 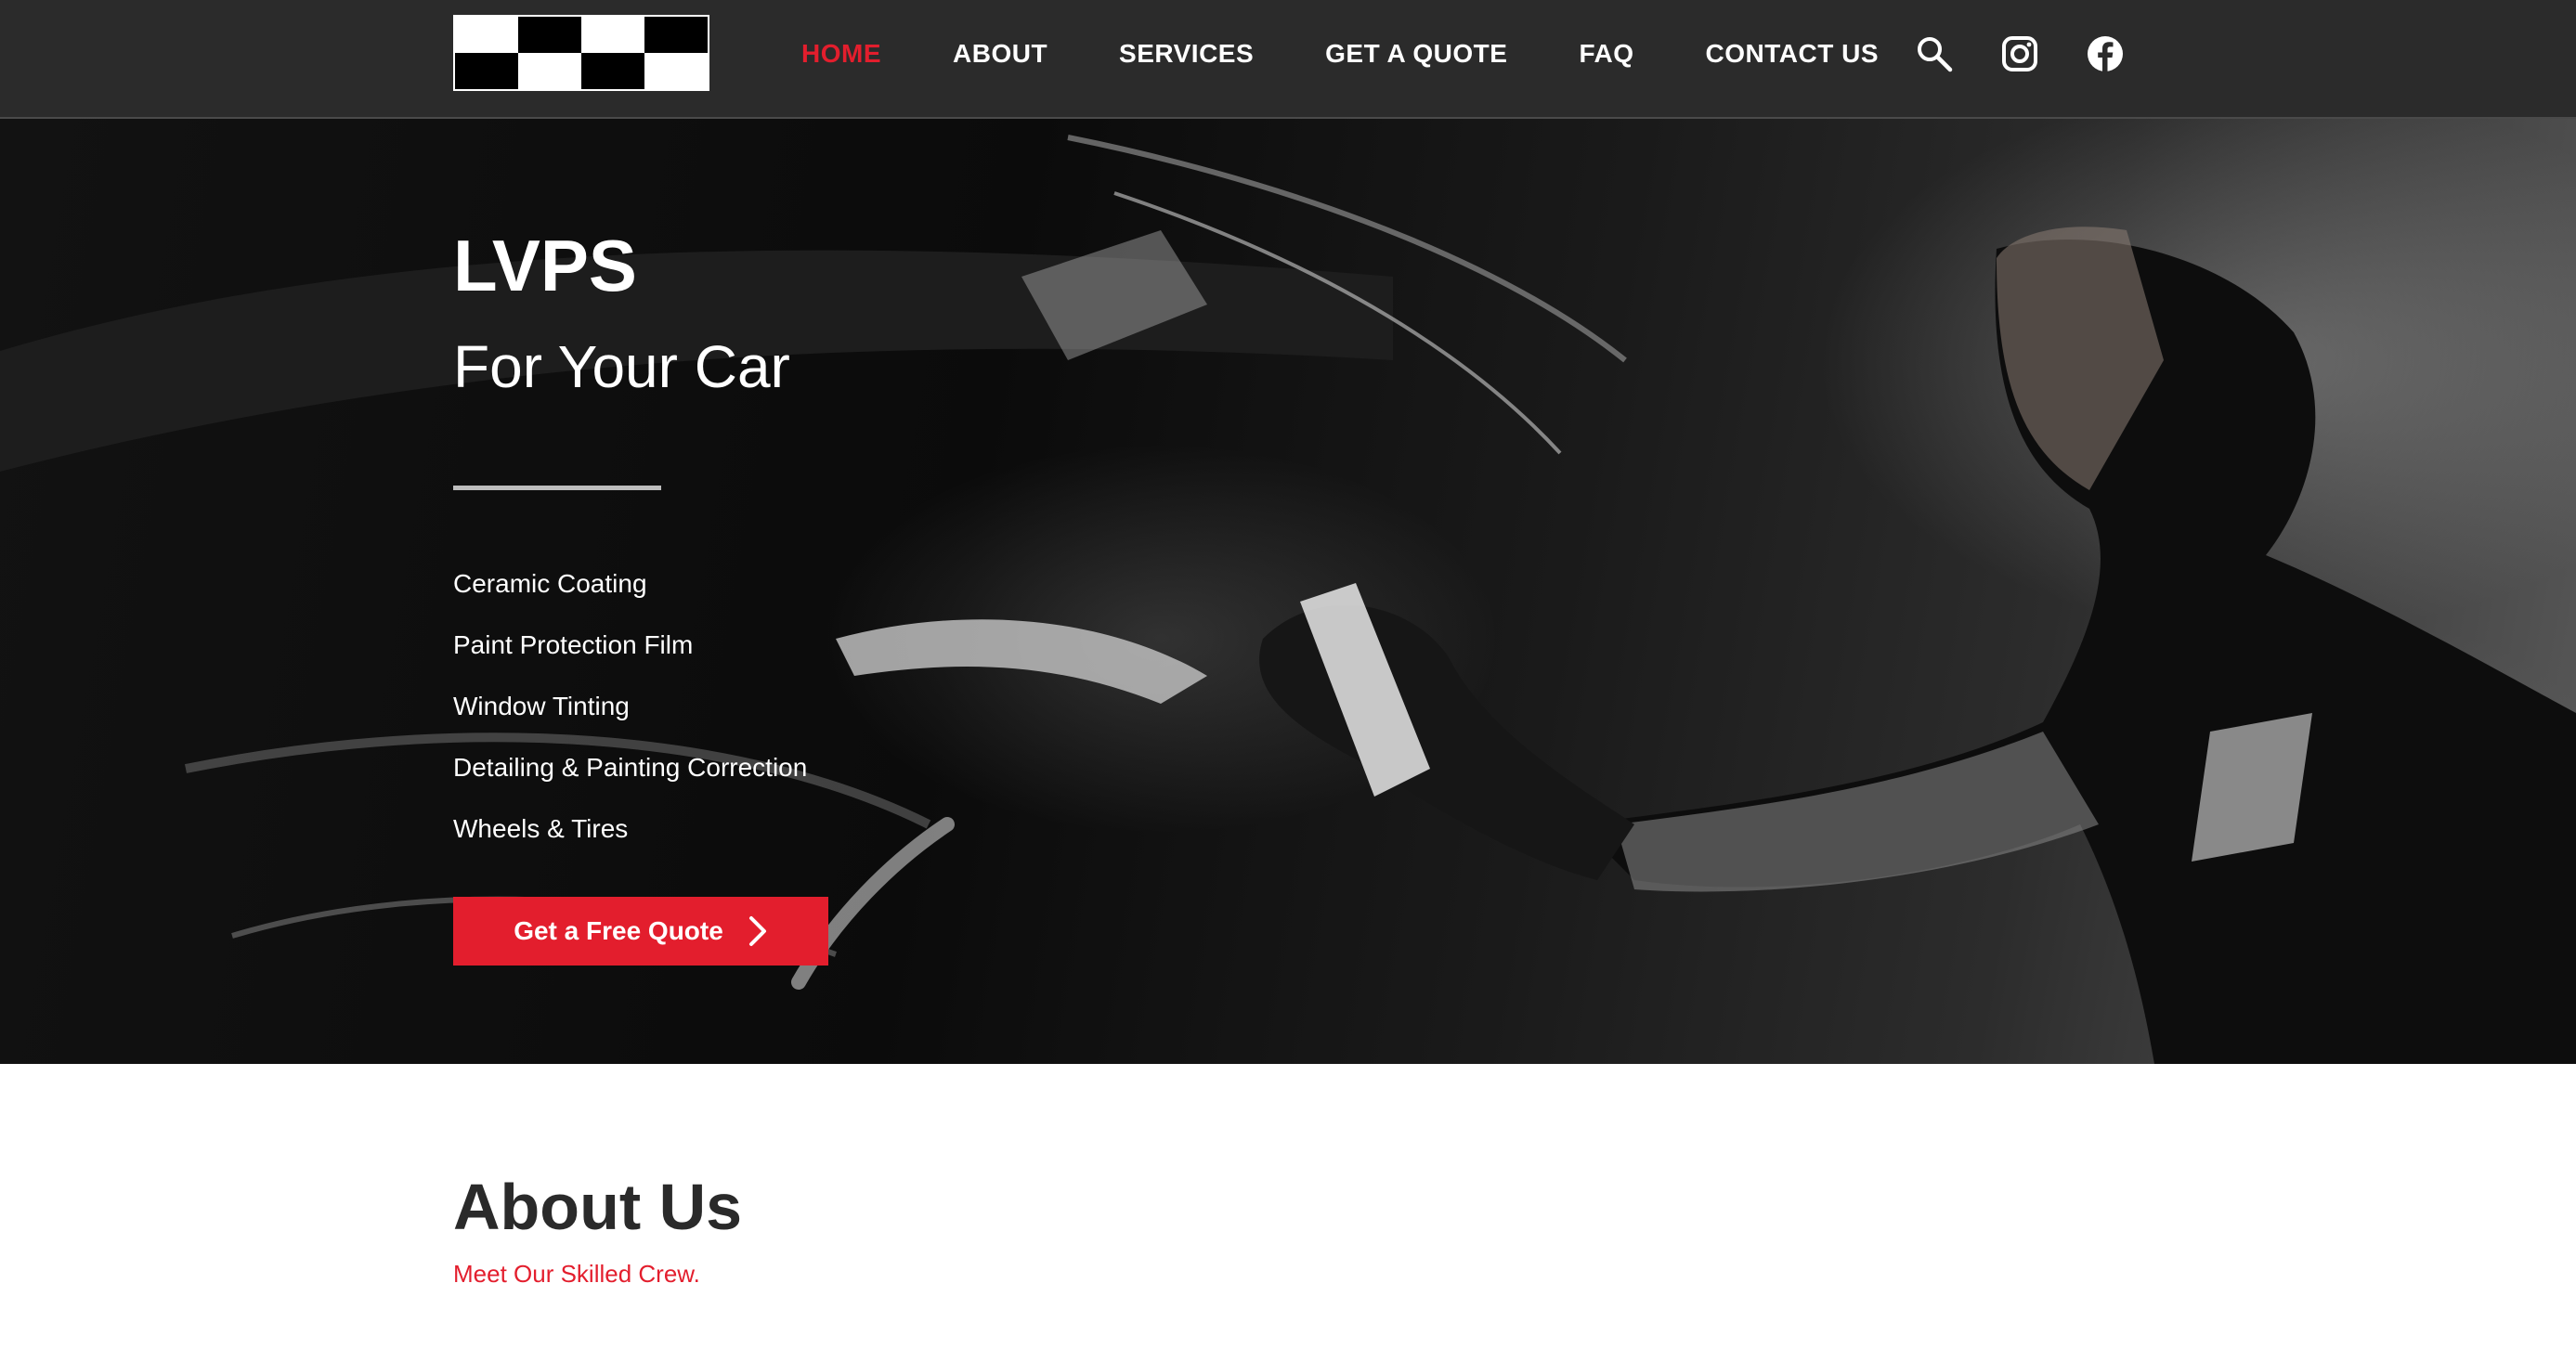 What do you see at coordinates (1186, 54) in the screenshot?
I see `nav-services: SERVICES` at bounding box center [1186, 54].